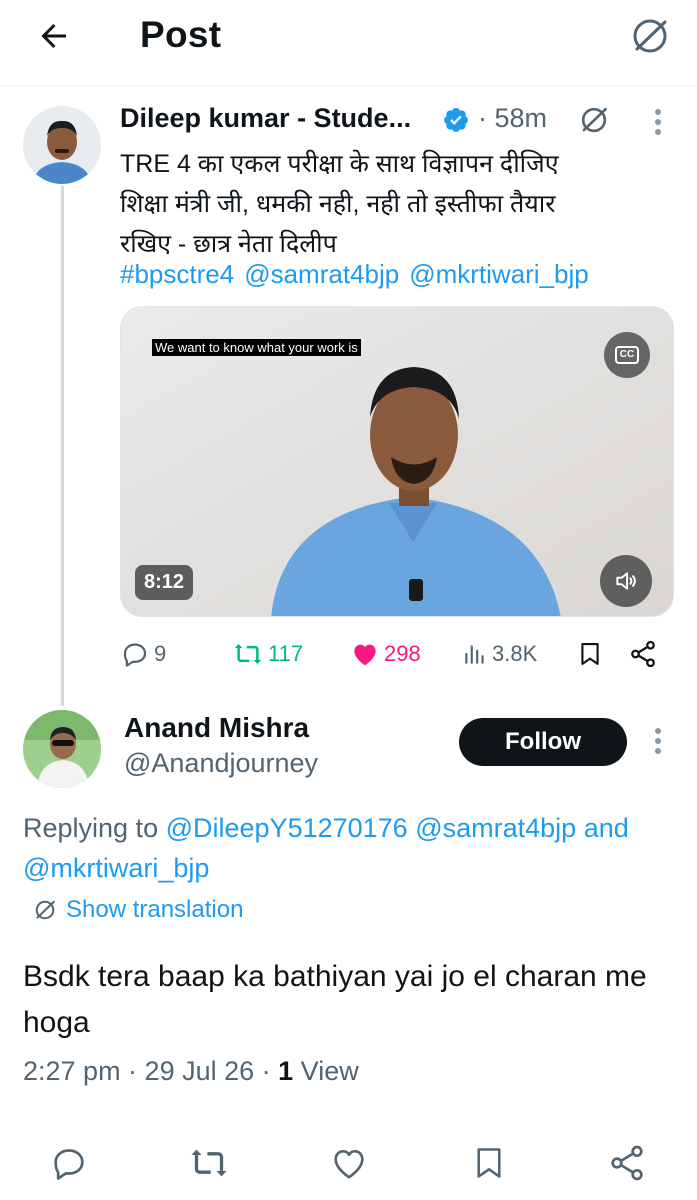 The image size is (697, 1200). What do you see at coordinates (91, 828) in the screenshot?
I see `replying-prefix: Replying to` at bounding box center [91, 828].